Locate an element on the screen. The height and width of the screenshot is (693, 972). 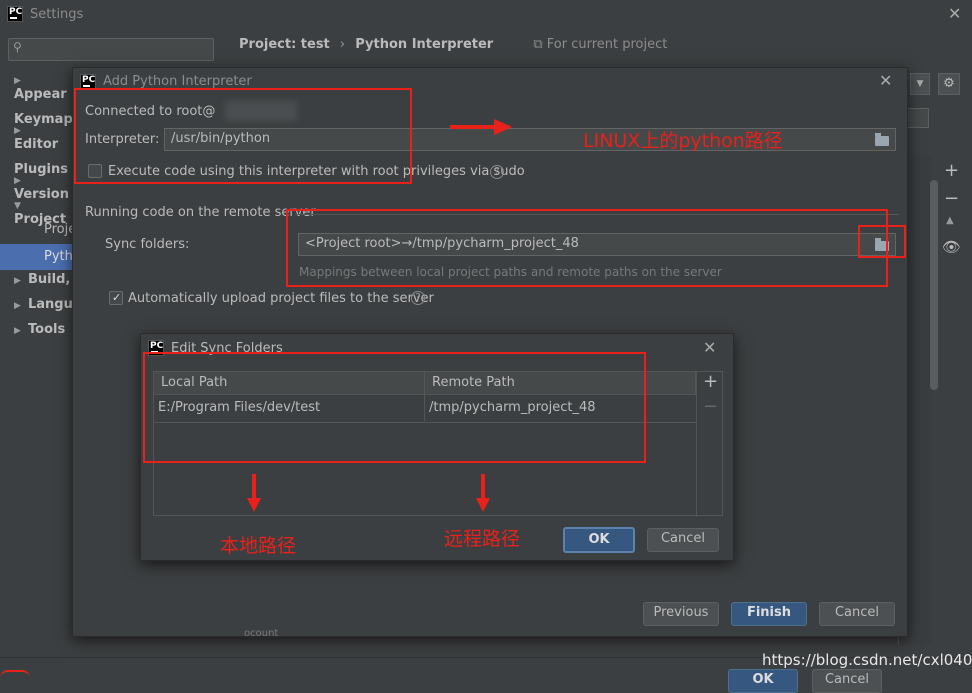
tree-item-python-interpreter: Pytho is located at coordinates (40, 257).